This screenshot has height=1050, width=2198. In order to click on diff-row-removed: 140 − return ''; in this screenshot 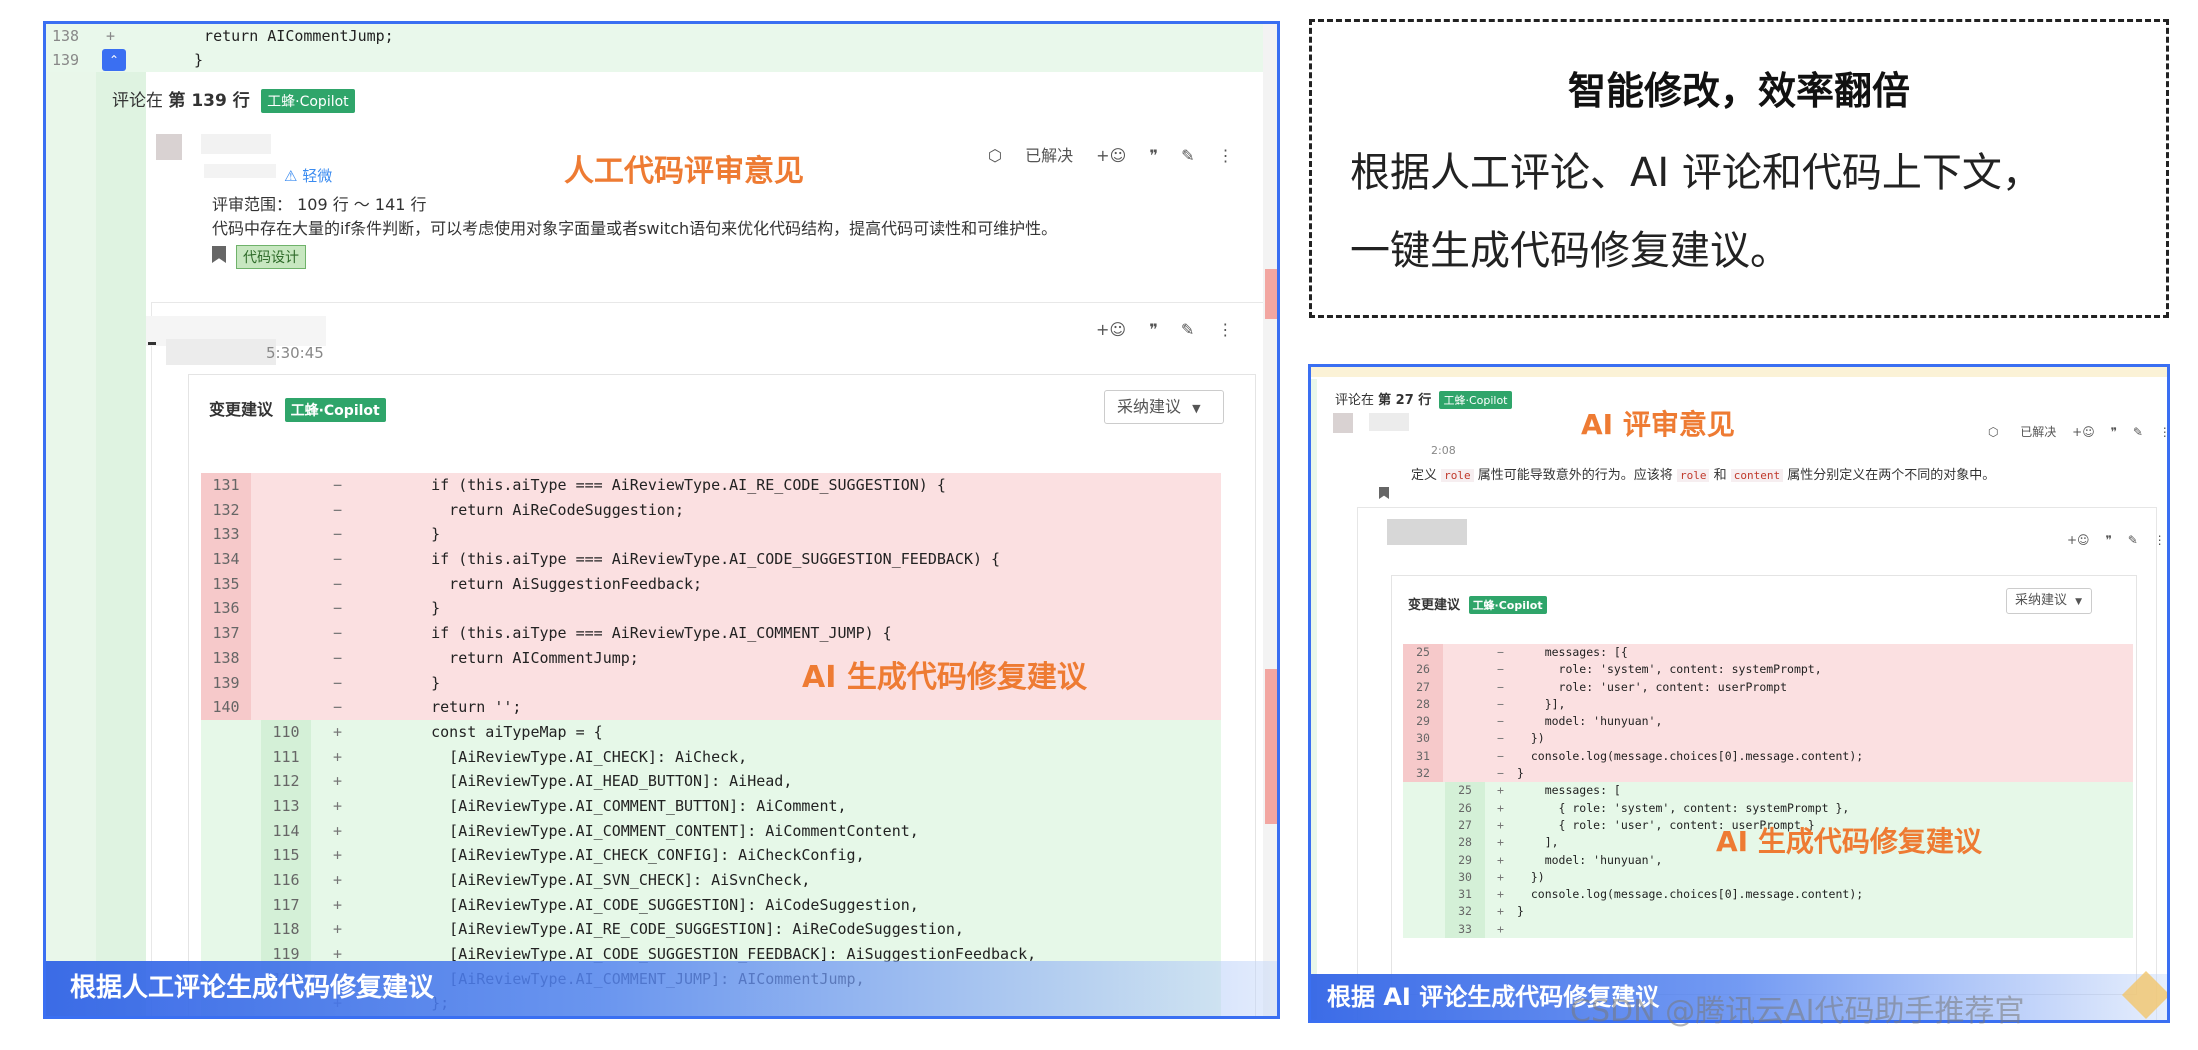, I will do `click(711, 707)`.